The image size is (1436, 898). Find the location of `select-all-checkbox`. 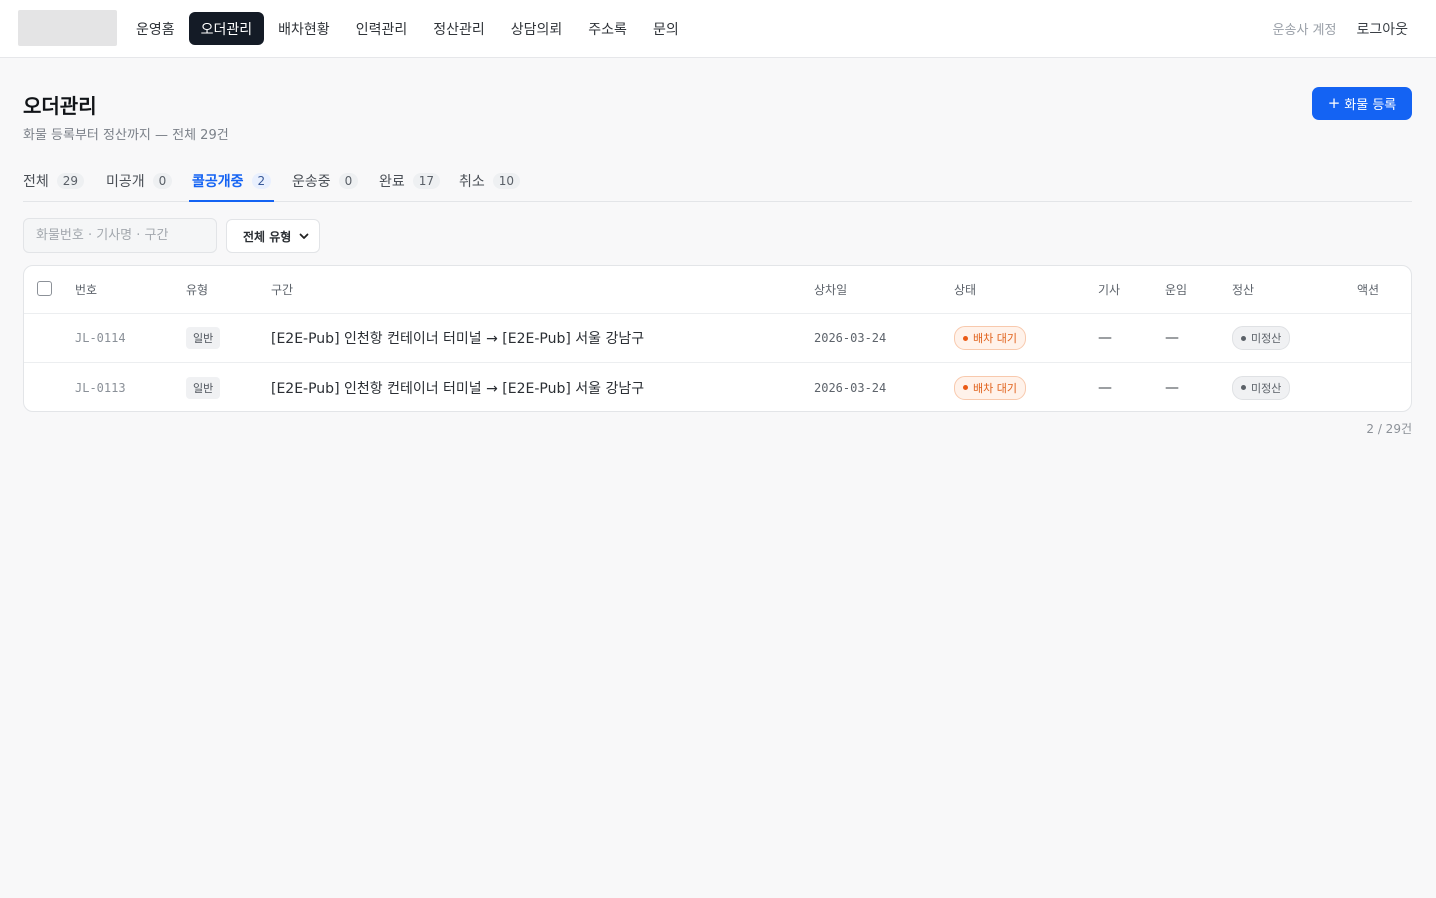

select-all-checkbox is located at coordinates (44, 288).